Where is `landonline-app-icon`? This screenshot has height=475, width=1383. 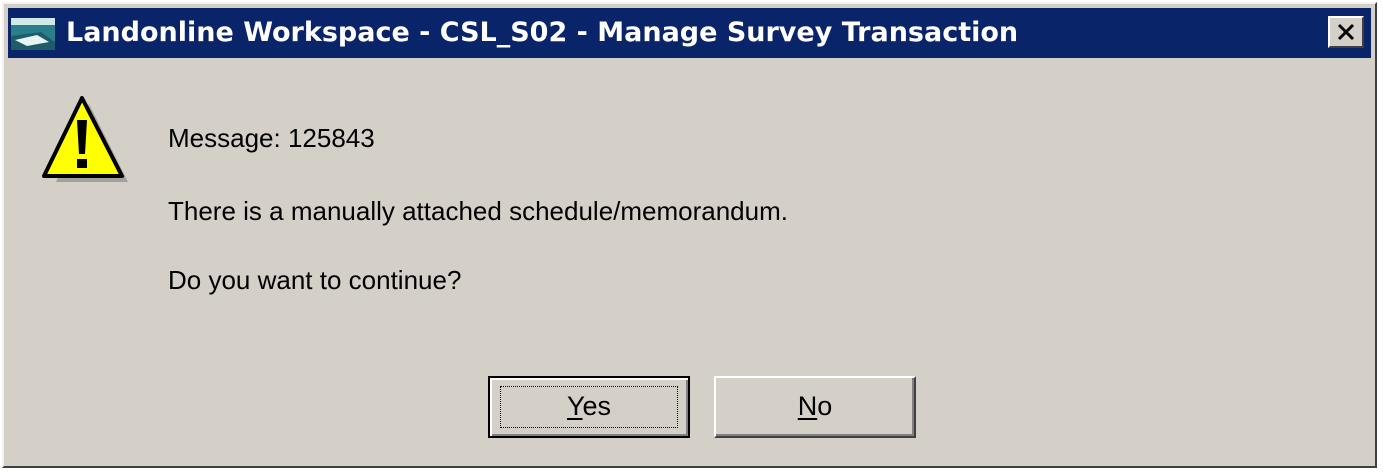
landonline-app-icon is located at coordinates (33, 34).